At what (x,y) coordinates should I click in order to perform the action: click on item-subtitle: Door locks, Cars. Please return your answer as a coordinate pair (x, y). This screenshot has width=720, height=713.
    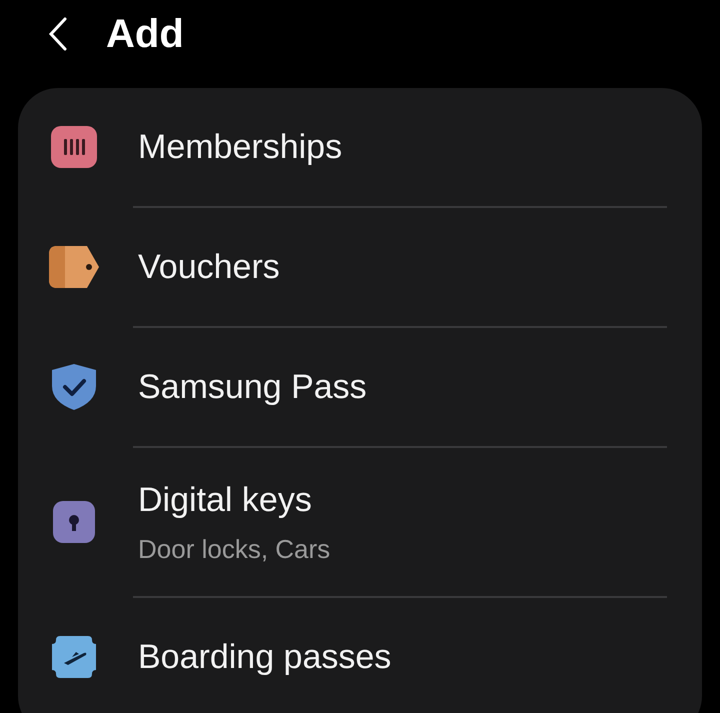
    Looking at the image, I should click on (234, 549).